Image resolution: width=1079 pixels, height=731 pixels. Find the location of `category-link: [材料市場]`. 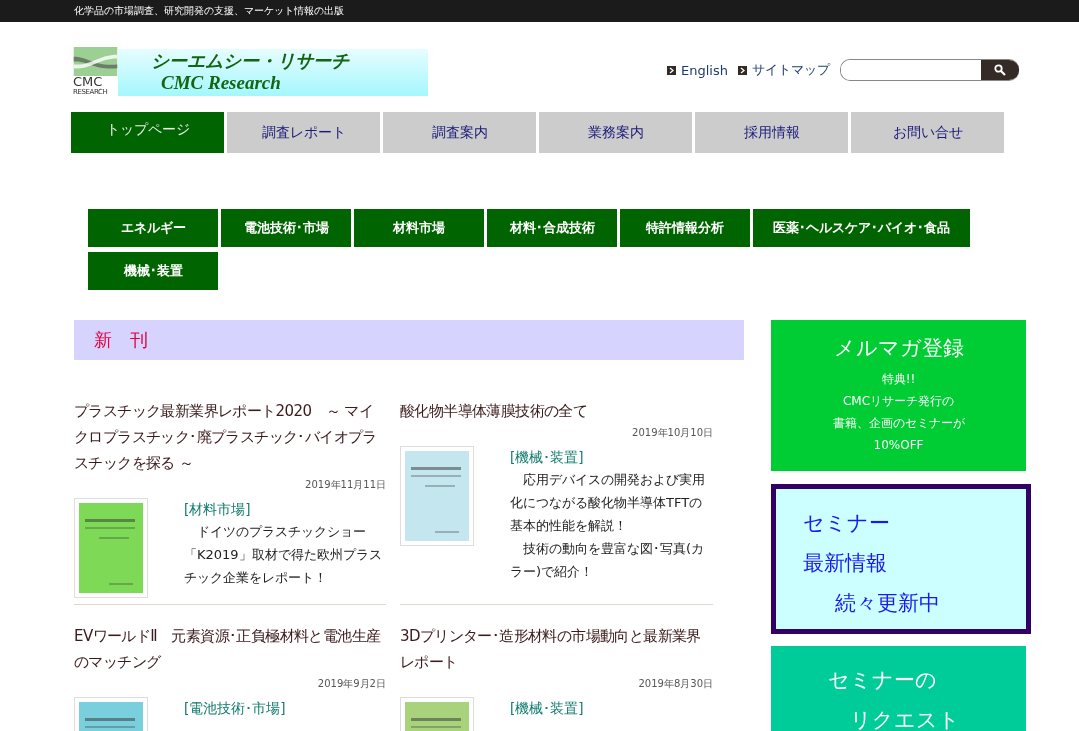

category-link: [材料市場] is located at coordinates (285, 509).